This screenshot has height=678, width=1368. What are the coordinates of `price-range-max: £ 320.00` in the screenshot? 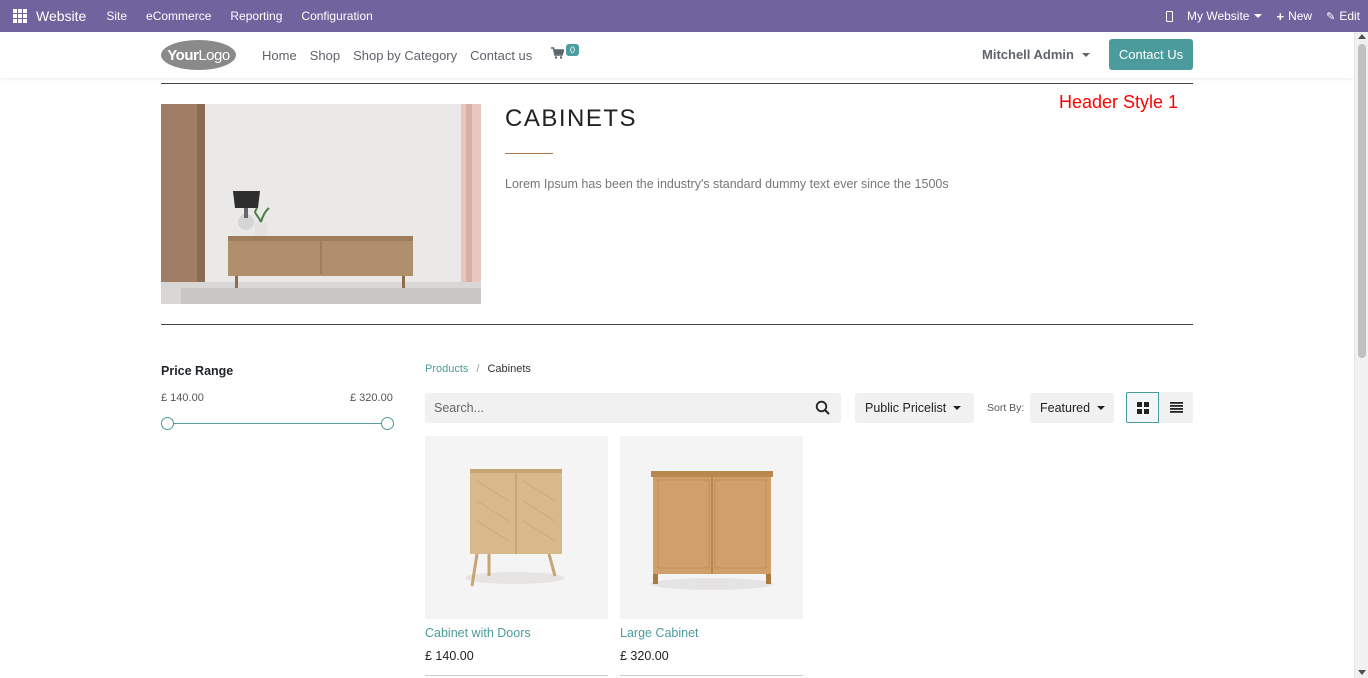 It's located at (371, 398).